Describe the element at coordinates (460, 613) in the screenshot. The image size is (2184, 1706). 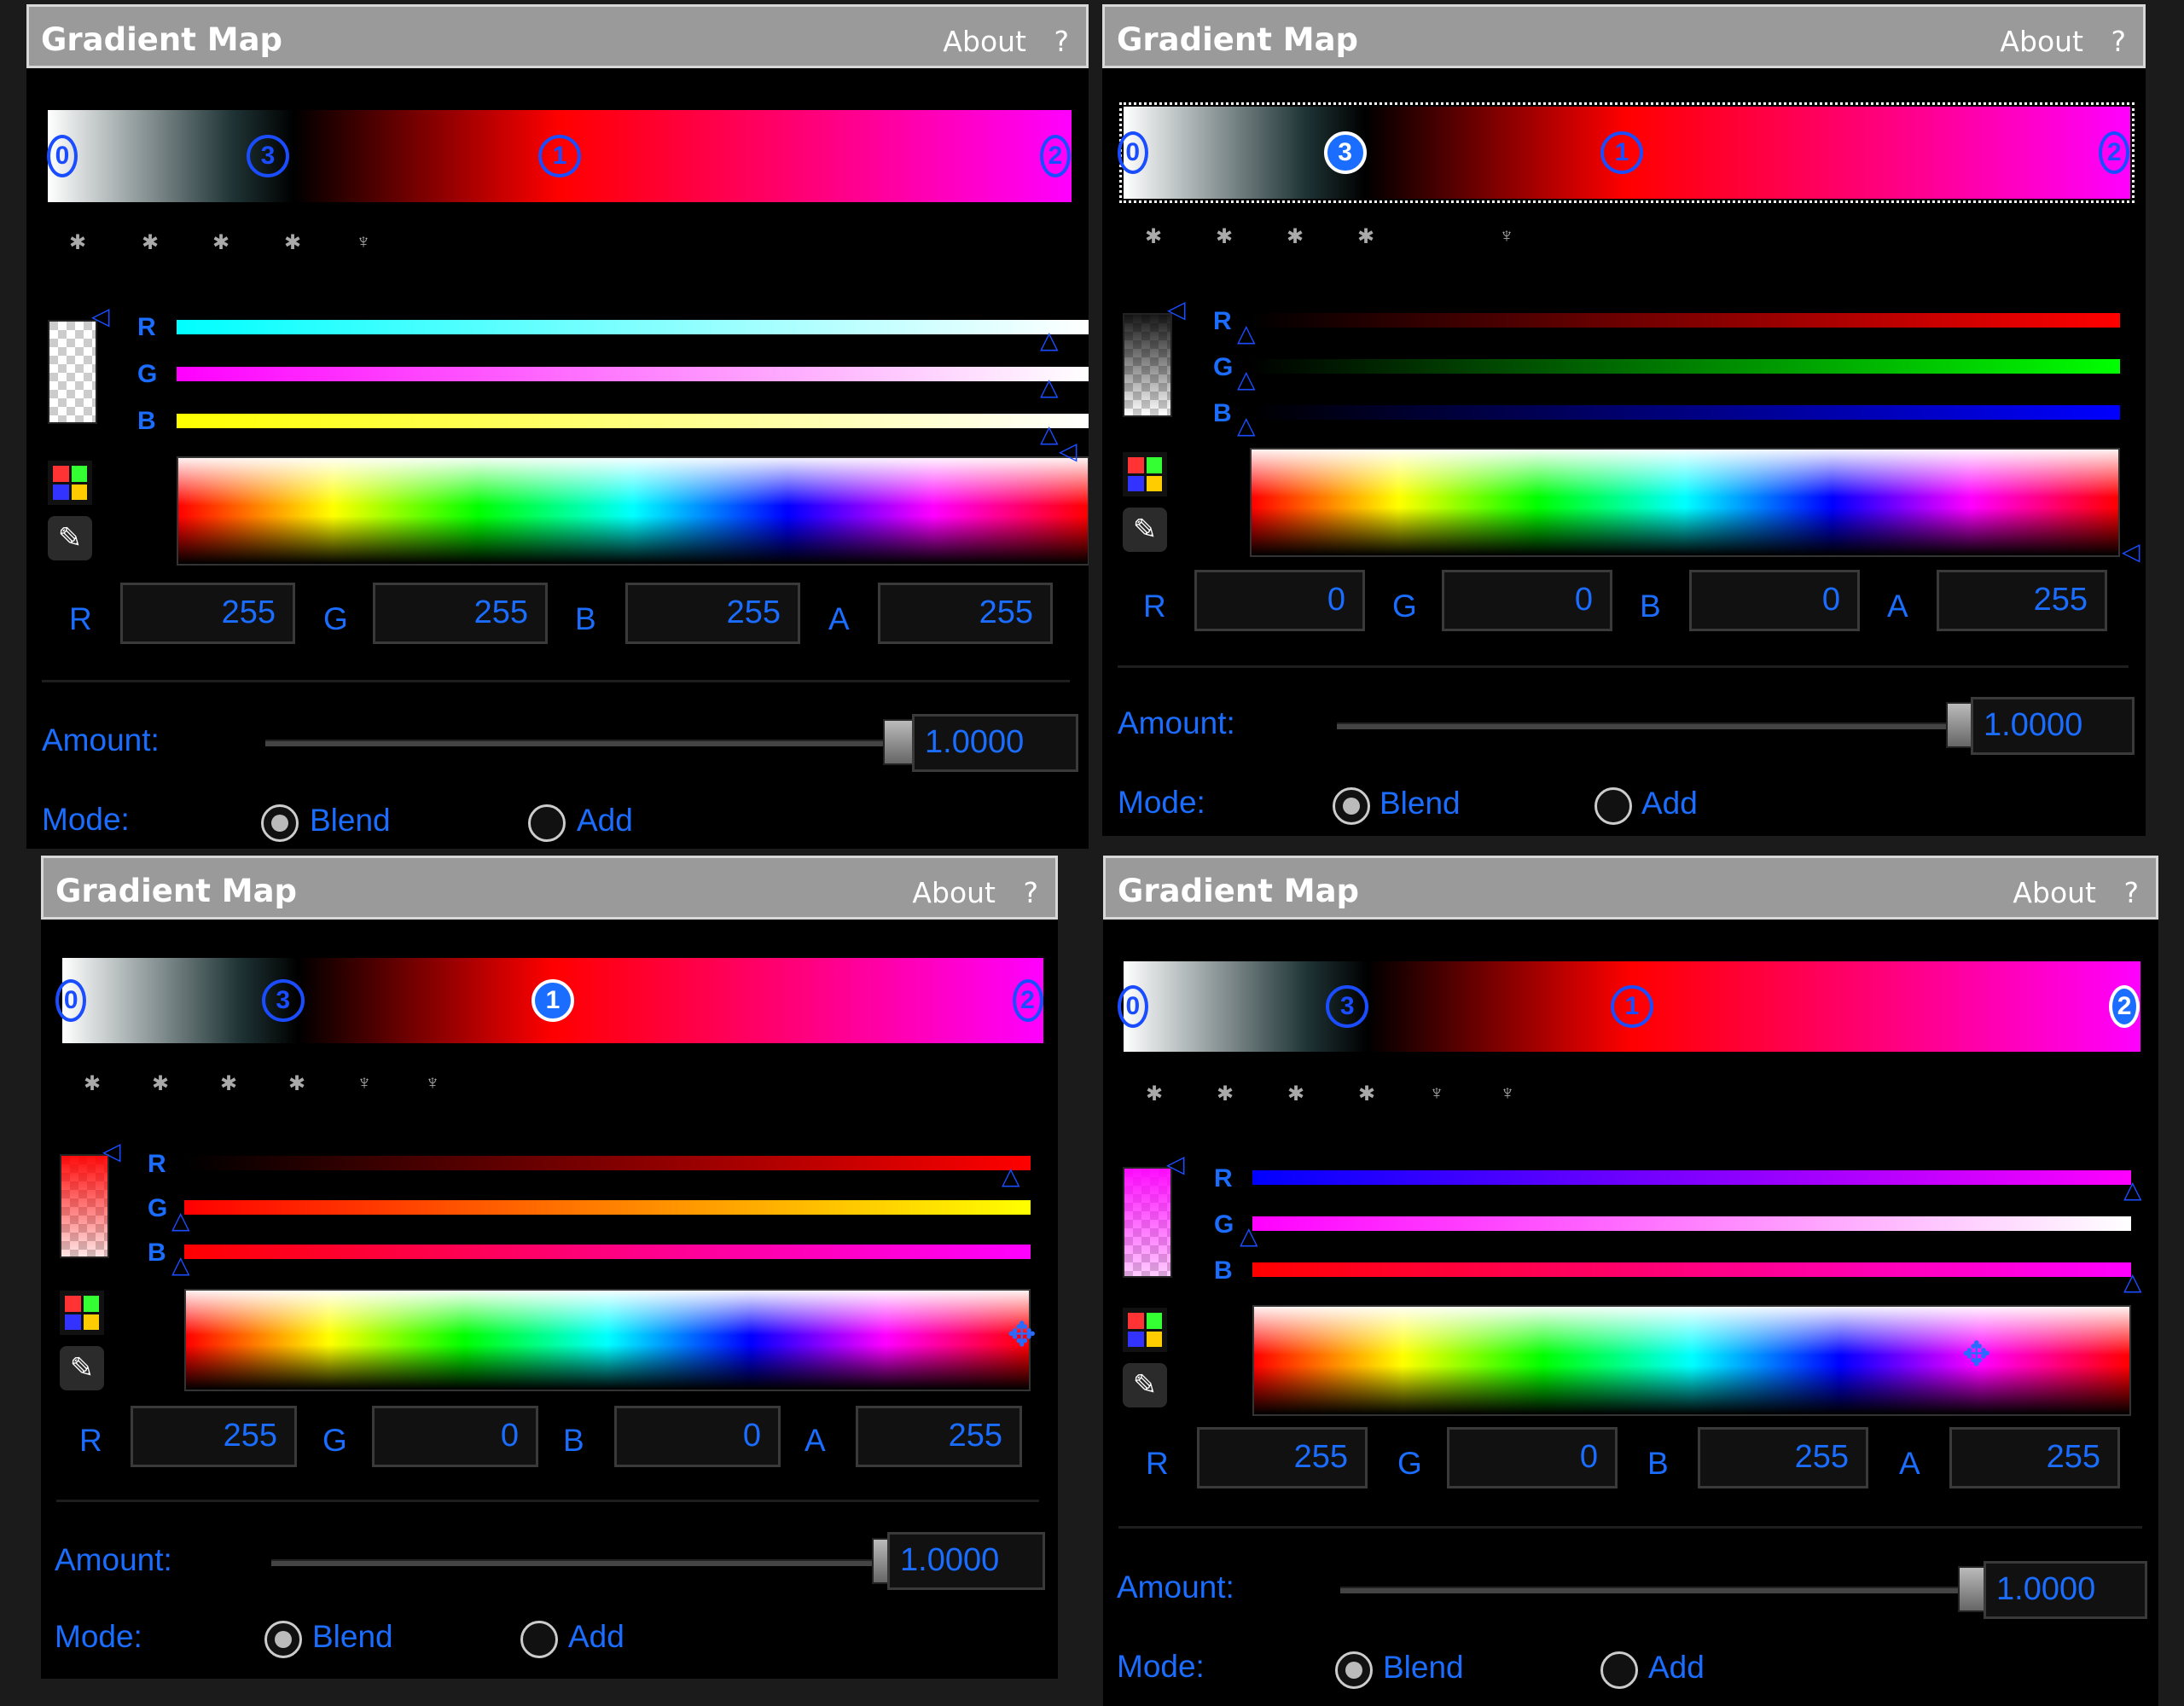
I see `g-value-field: 255` at that location.